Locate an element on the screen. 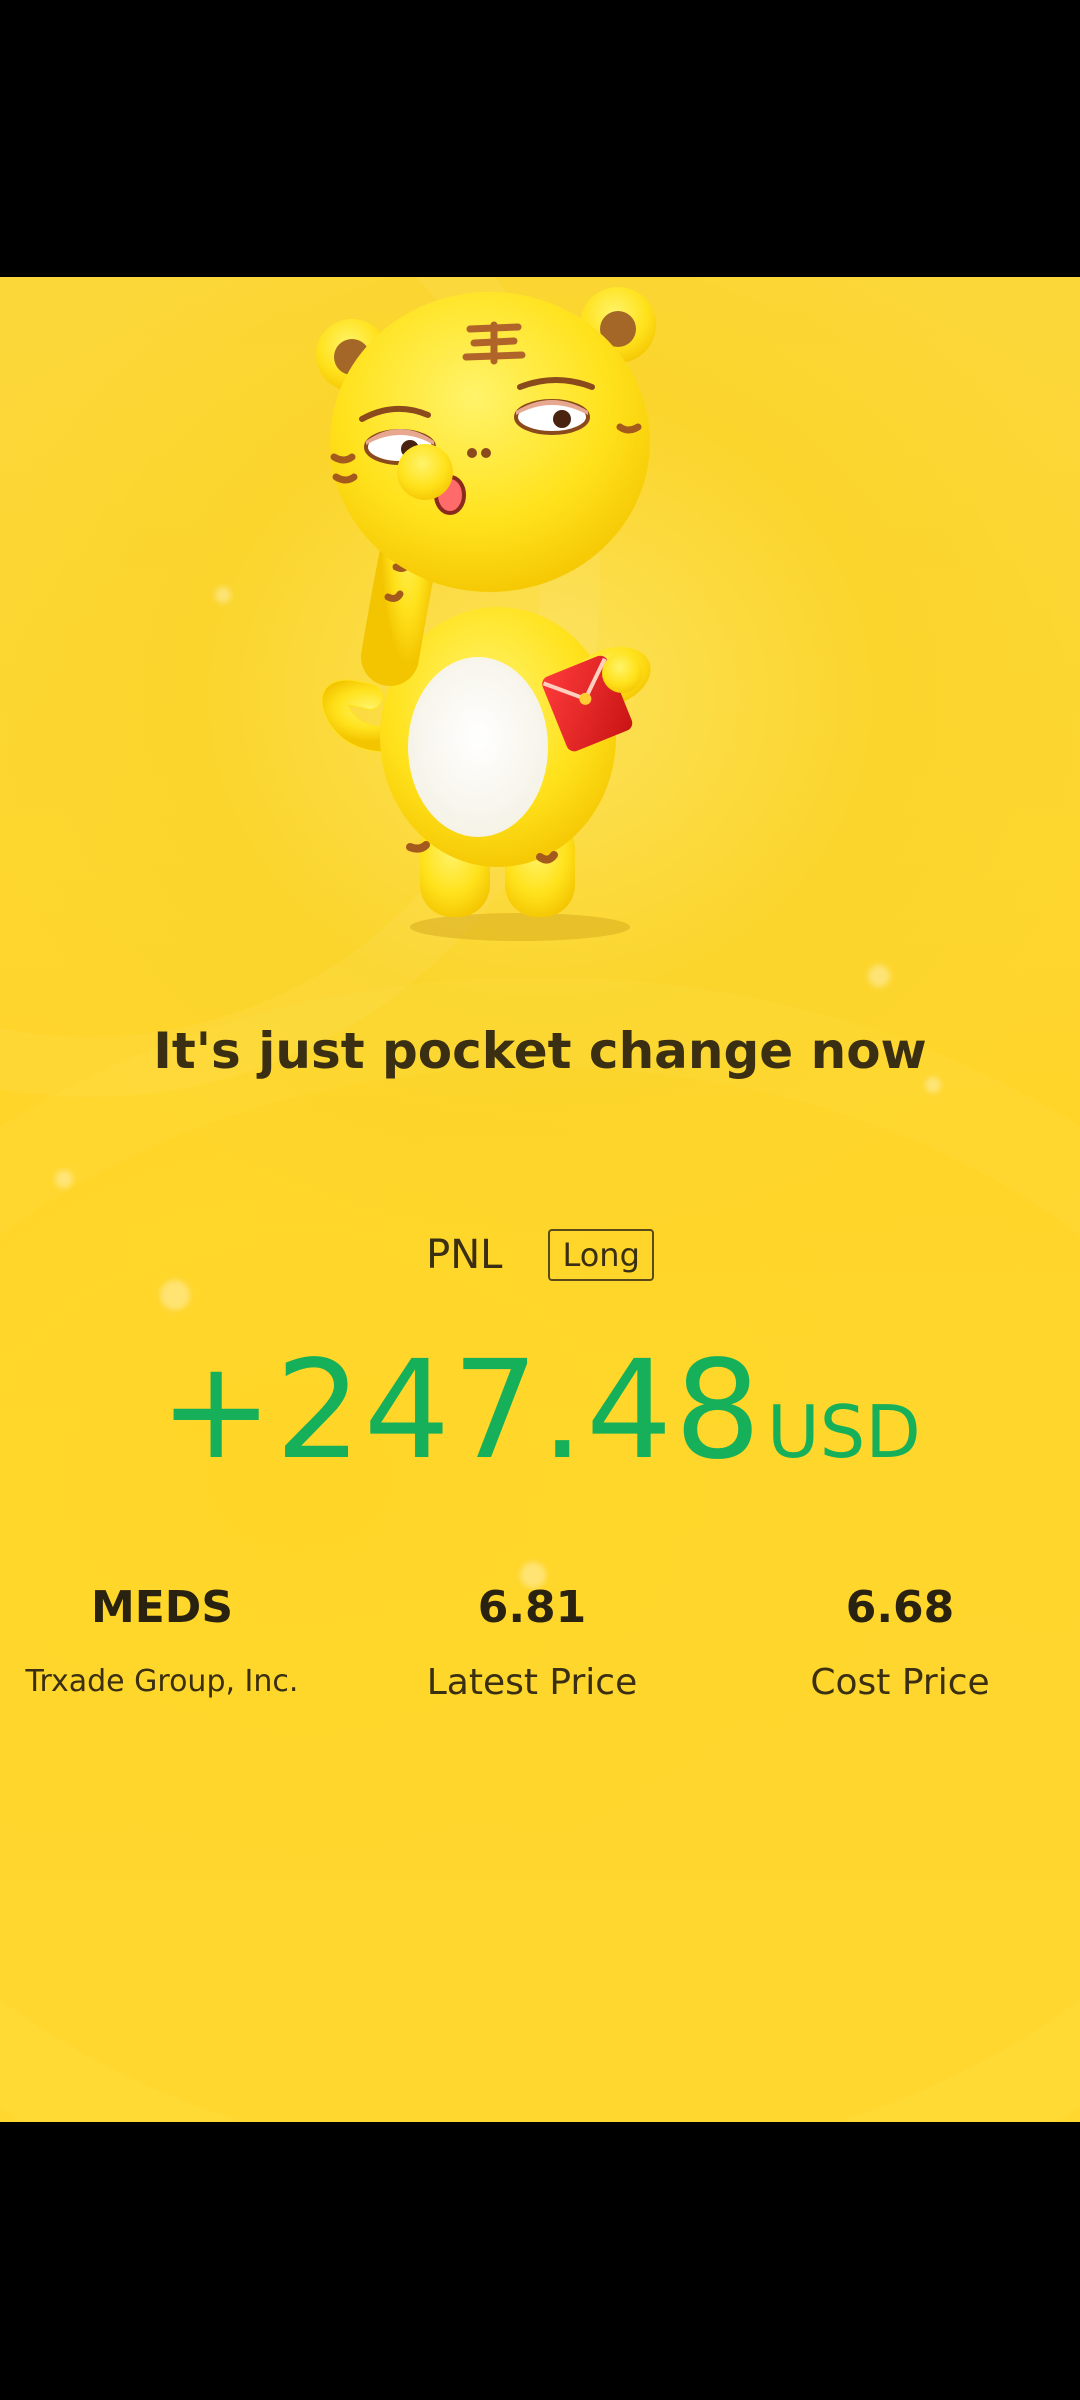  tiger-mascot-icon is located at coordinates (530, 617).